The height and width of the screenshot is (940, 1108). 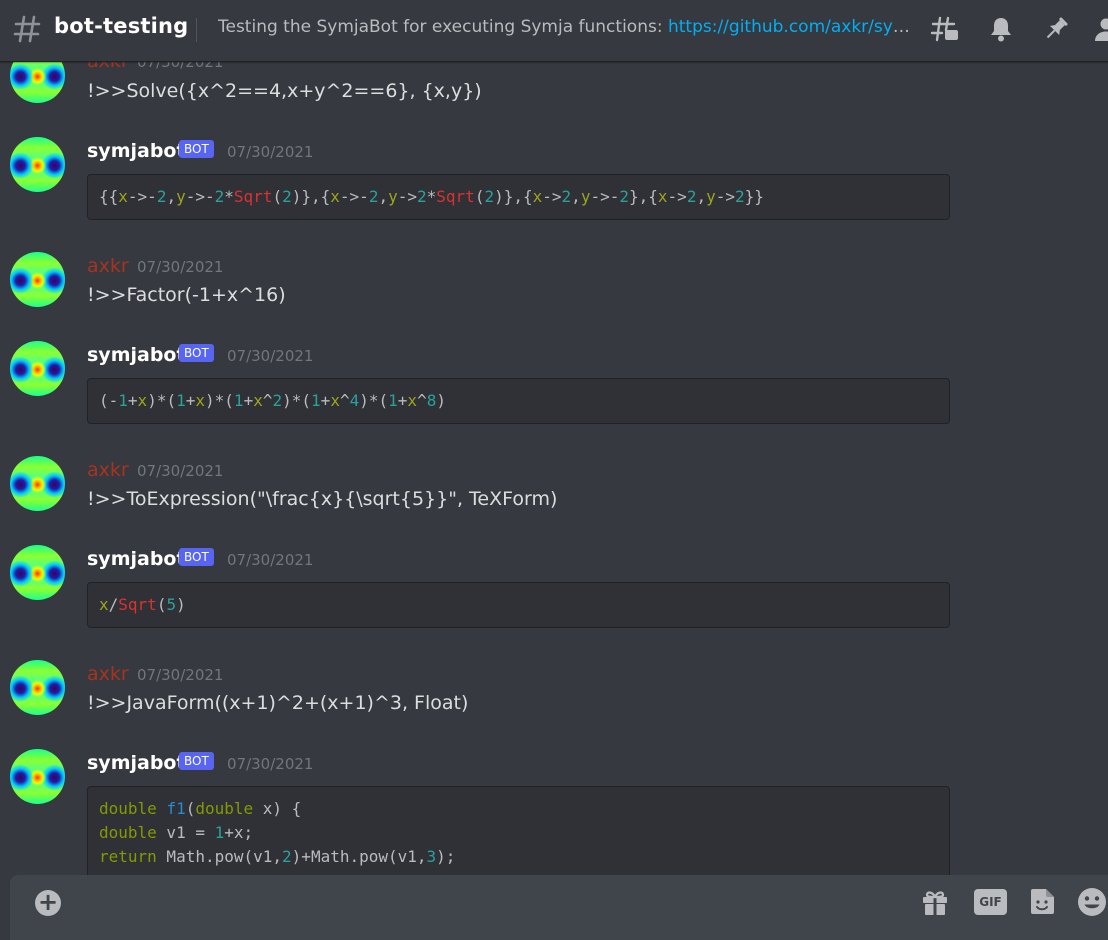 I want to click on gif-icon: GIF, so click(x=990, y=902).